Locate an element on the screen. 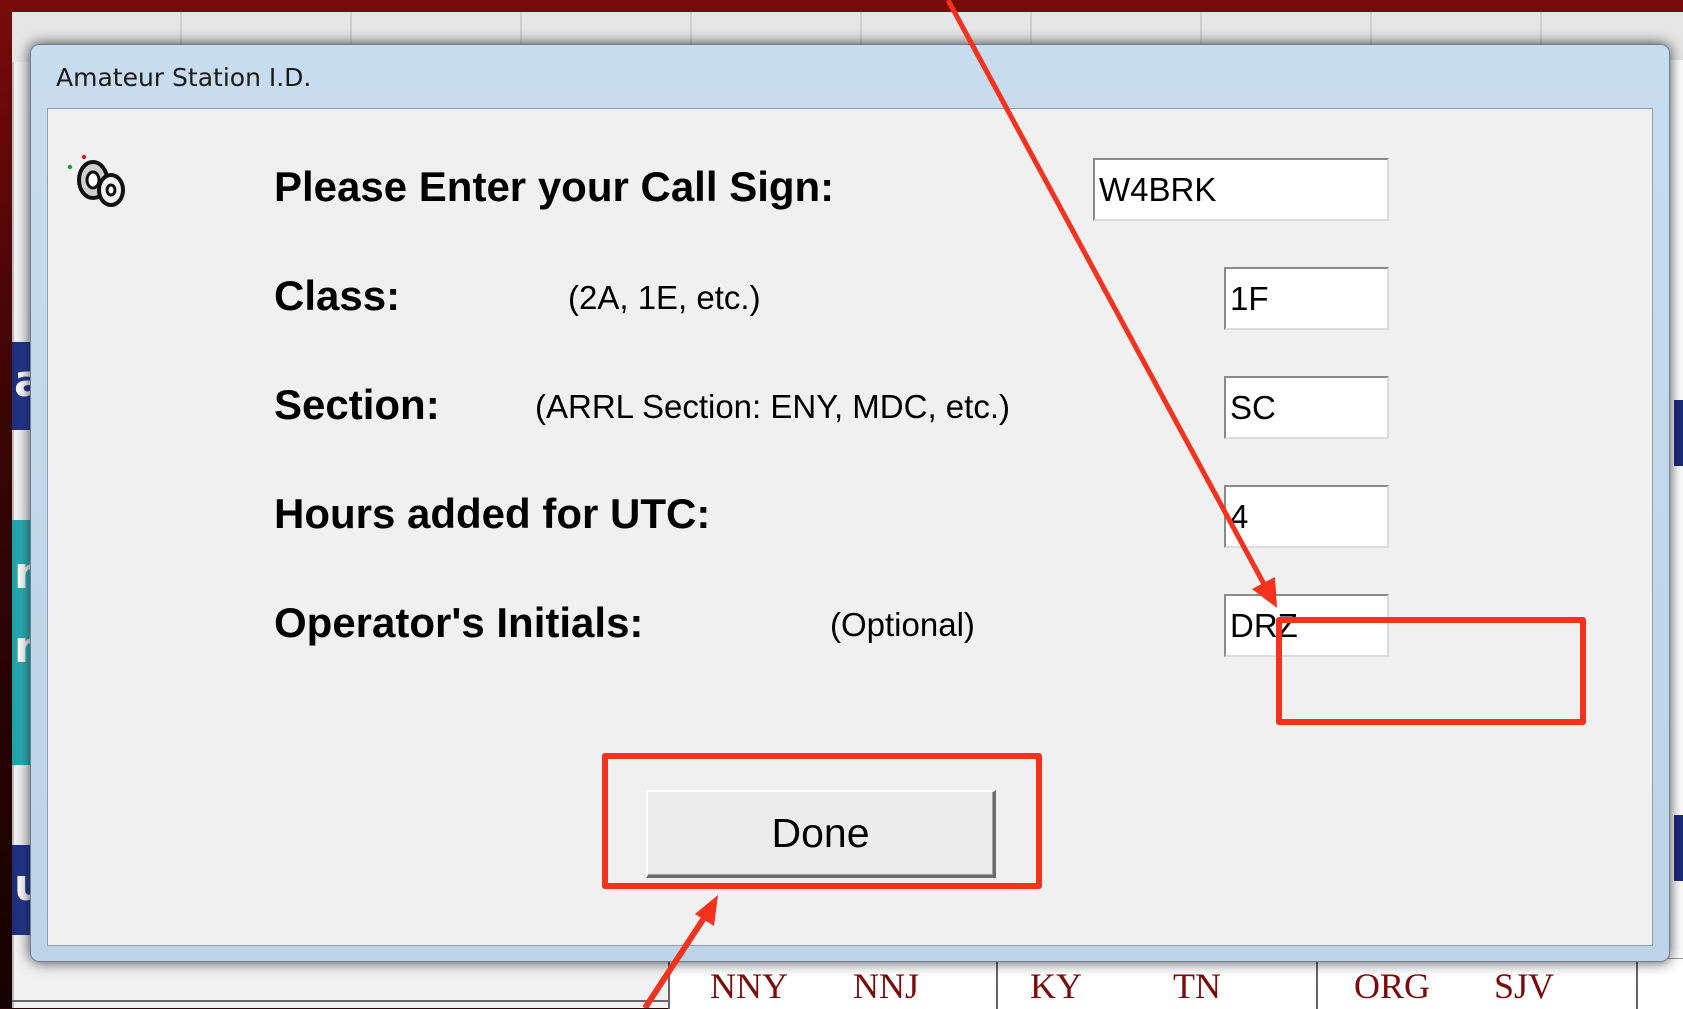 This screenshot has height=1009, width=1683. arrow-to-initials-line is located at coordinates (1106, 294).